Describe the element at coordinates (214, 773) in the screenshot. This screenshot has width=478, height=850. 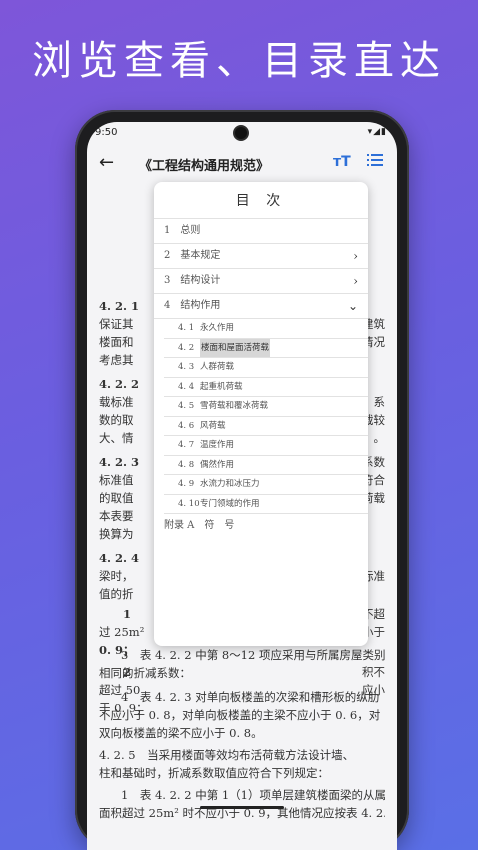
I see `document-text-line: 柱和基础时，折减系数取值应符合下列规定：` at that location.